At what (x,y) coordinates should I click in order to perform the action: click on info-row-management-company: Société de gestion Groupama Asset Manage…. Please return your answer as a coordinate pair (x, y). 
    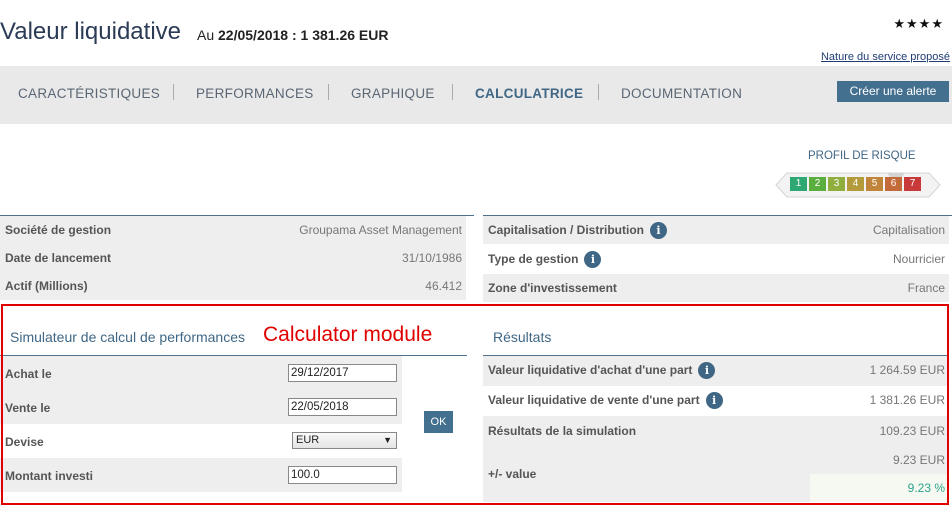
    Looking at the image, I should click on (233, 230).